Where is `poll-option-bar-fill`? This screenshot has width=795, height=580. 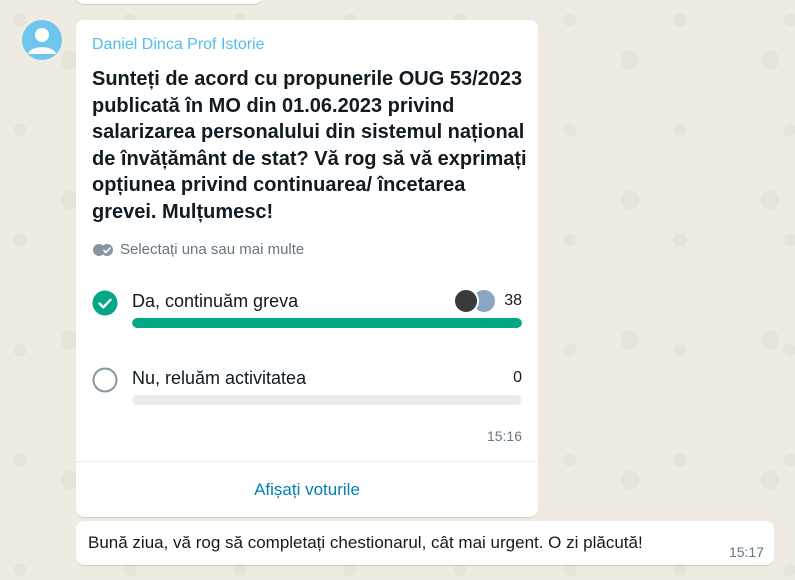
poll-option-bar-fill is located at coordinates (327, 323).